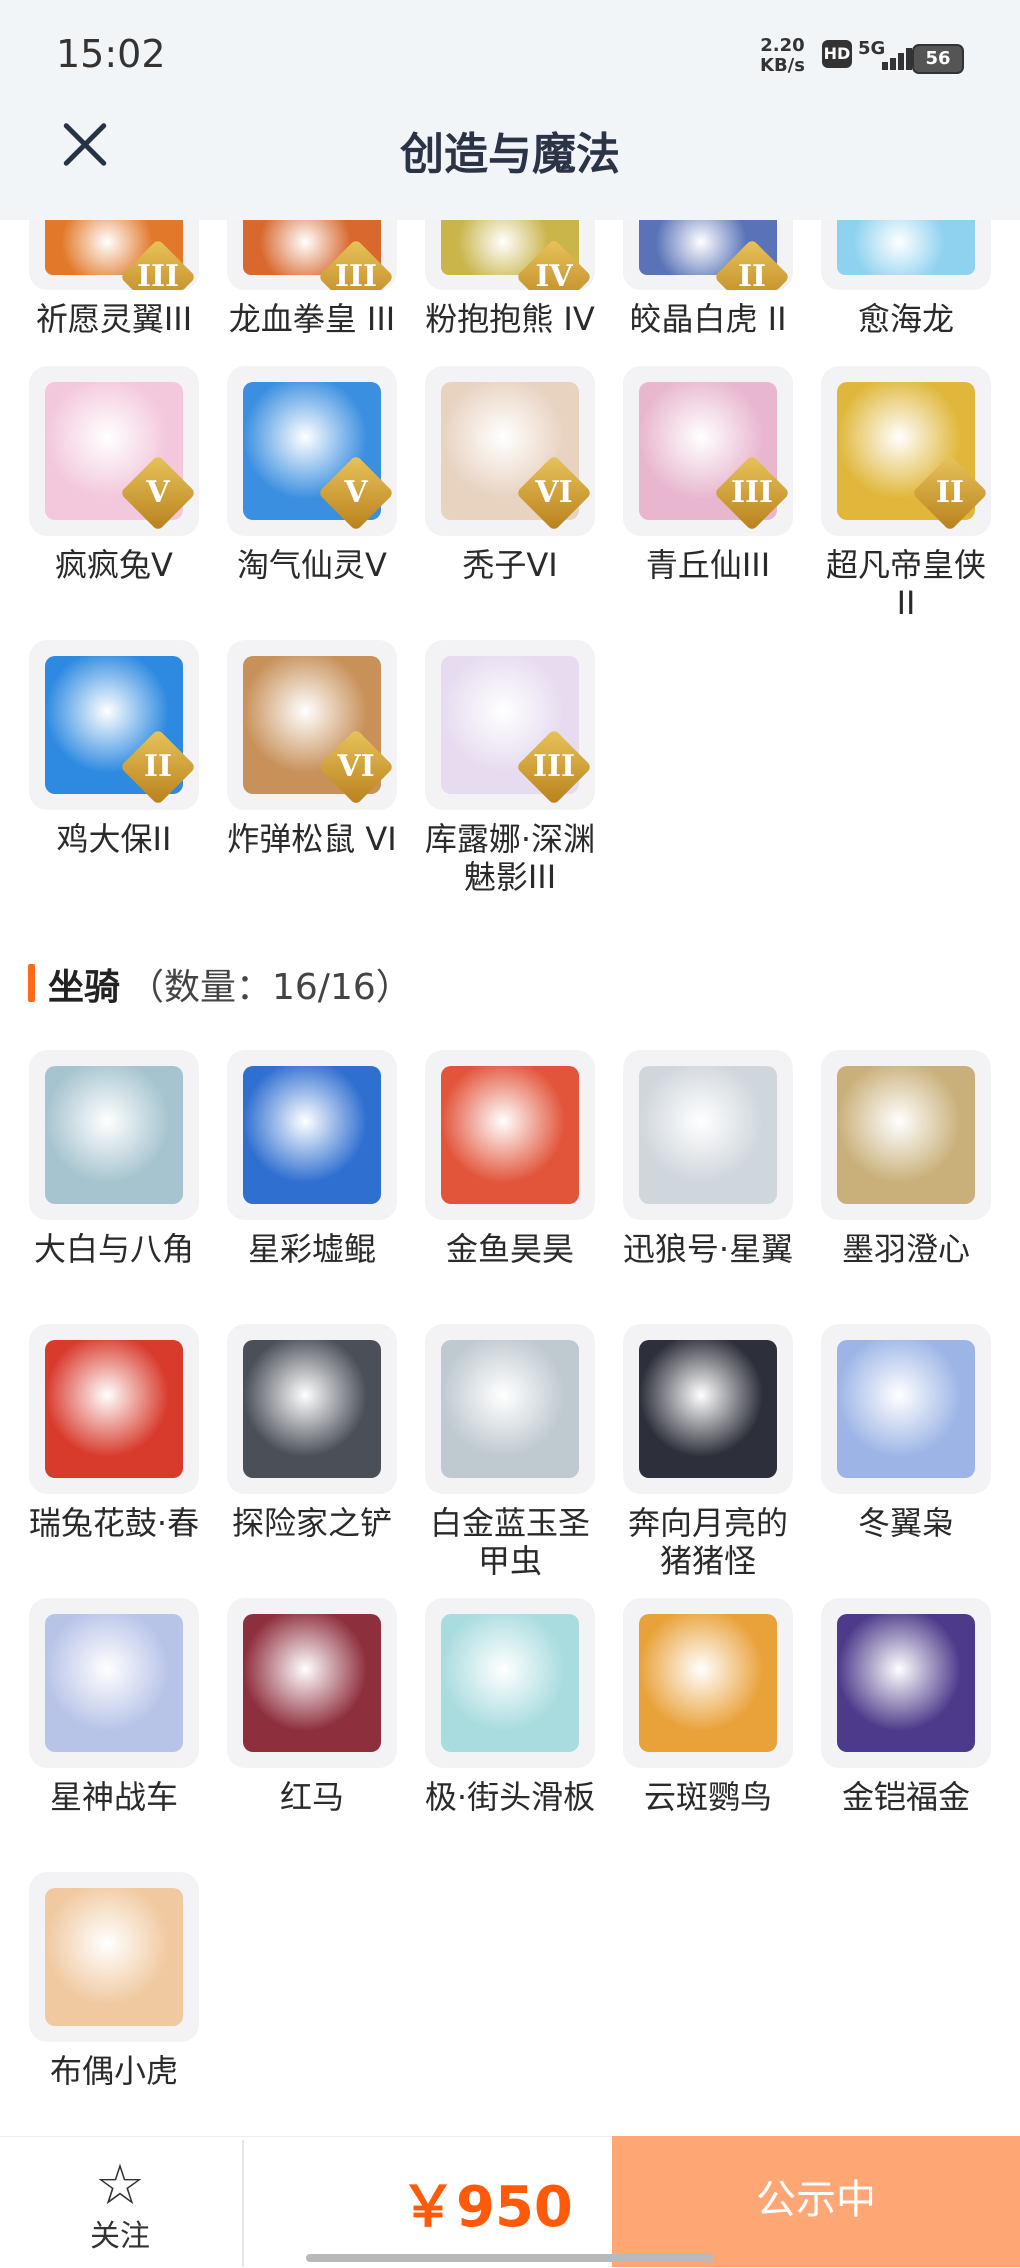 This screenshot has width=1020, height=2268. I want to click on pet-item: VI 炸弹松鼠 VI, so click(312, 749).